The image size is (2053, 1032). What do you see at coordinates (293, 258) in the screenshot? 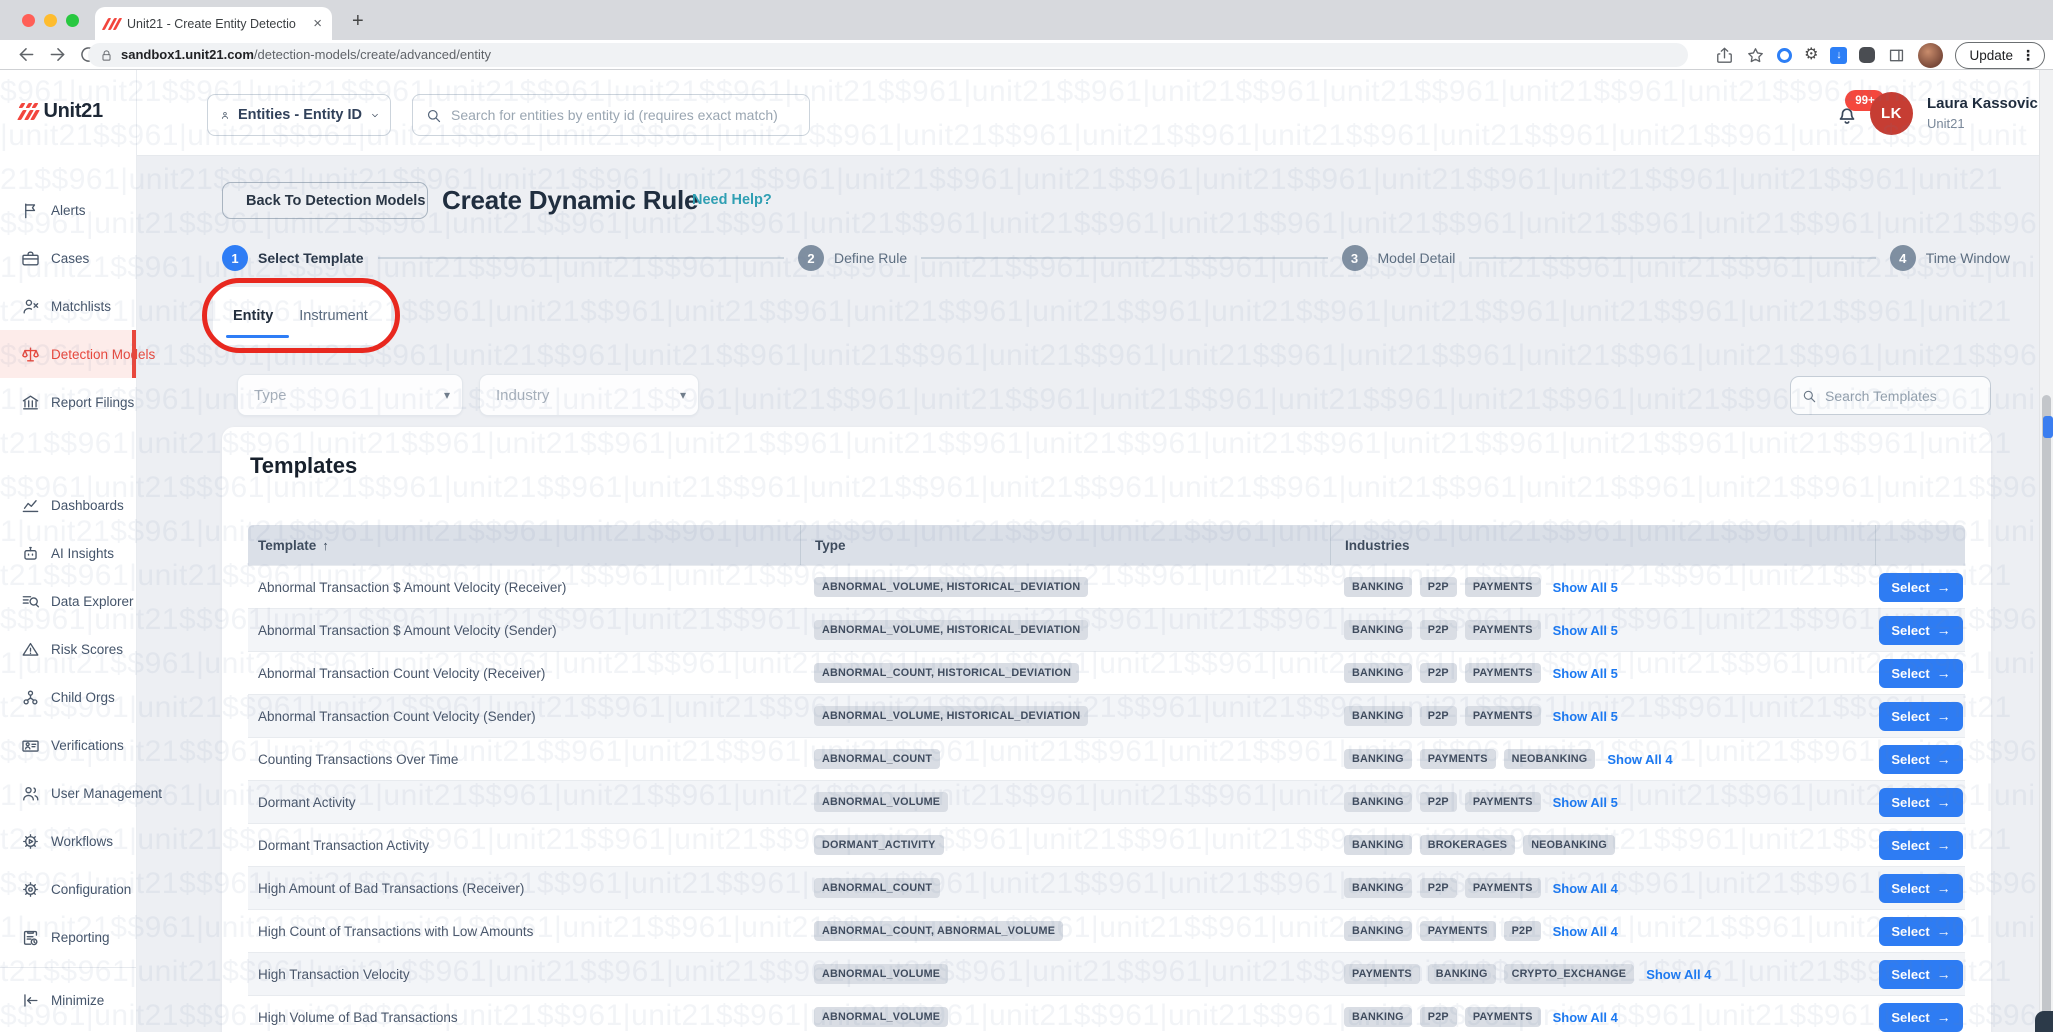
I see `wizard-step-1: 1 Select Template` at bounding box center [293, 258].